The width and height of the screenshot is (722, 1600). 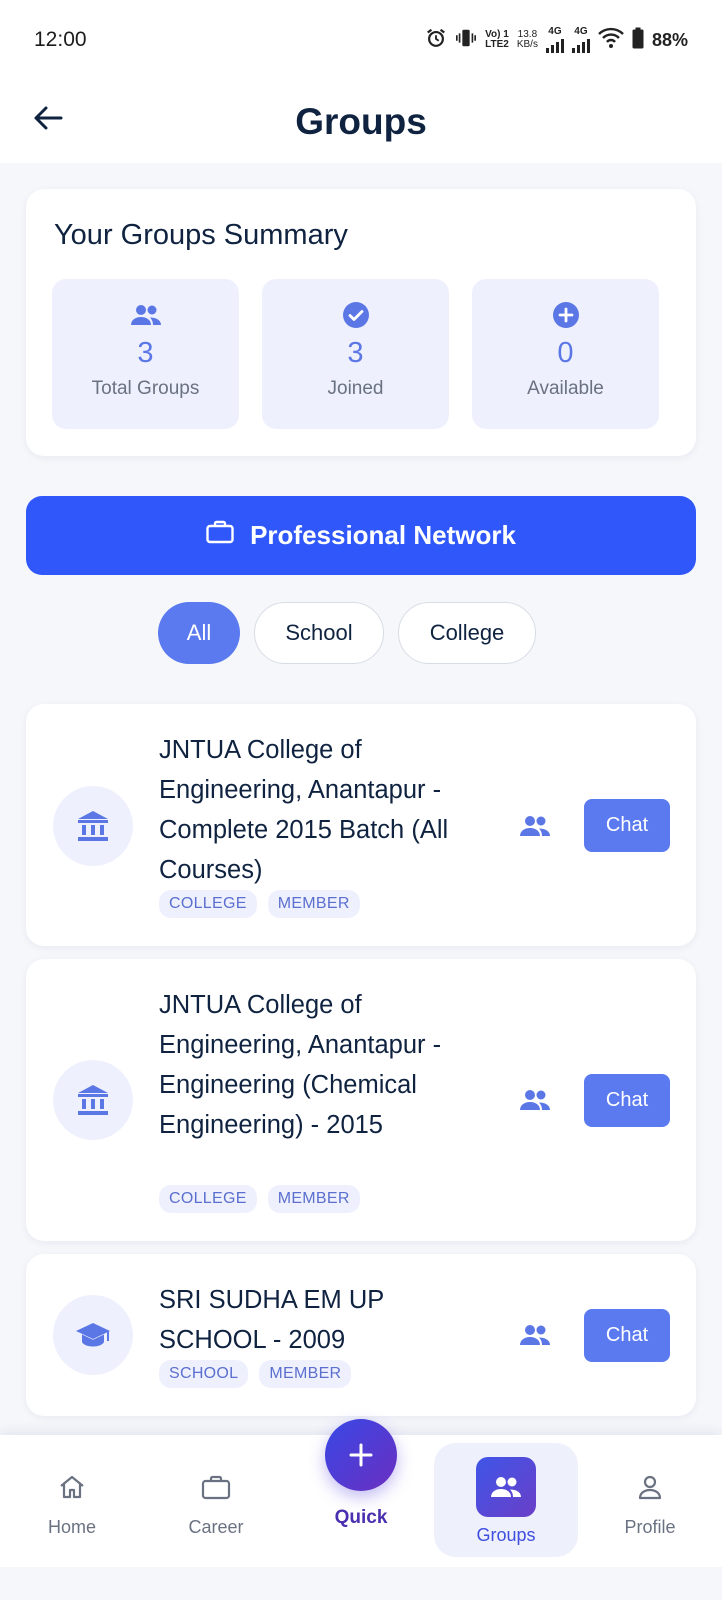 I want to click on nav-quick-label: Quick, so click(x=361, y=1517).